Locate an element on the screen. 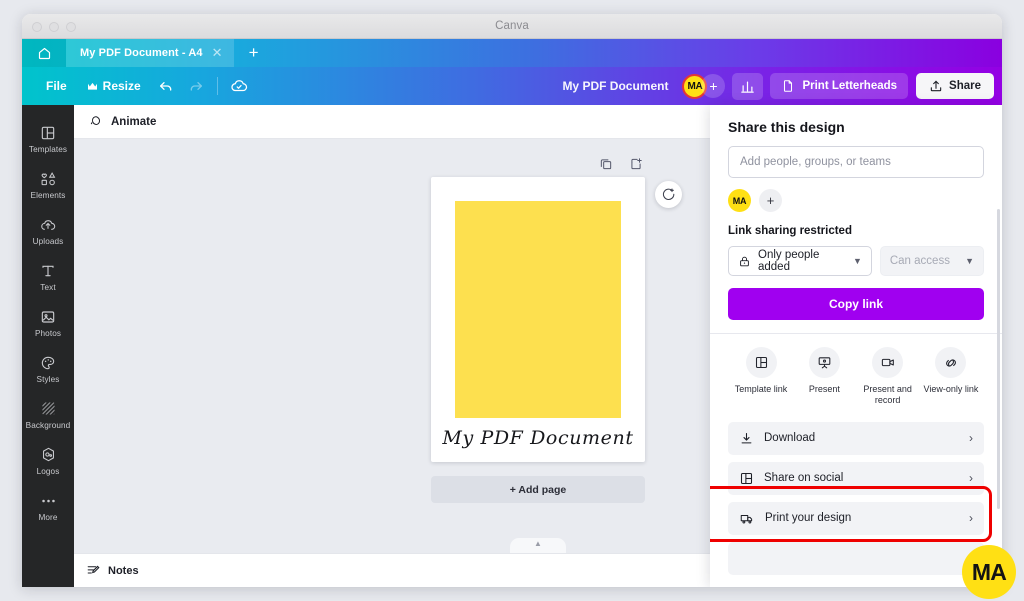  quick-action-label: View-only link is located at coordinates (951, 389).